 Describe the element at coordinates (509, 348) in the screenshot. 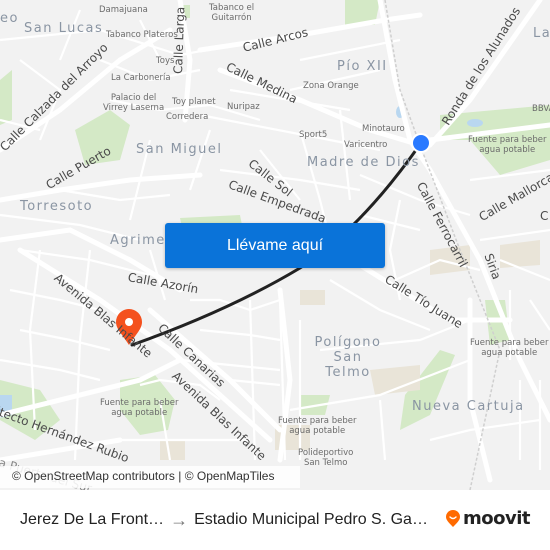

I see `poi-fuente-agua-2: Fuente para beber agua potable` at that location.